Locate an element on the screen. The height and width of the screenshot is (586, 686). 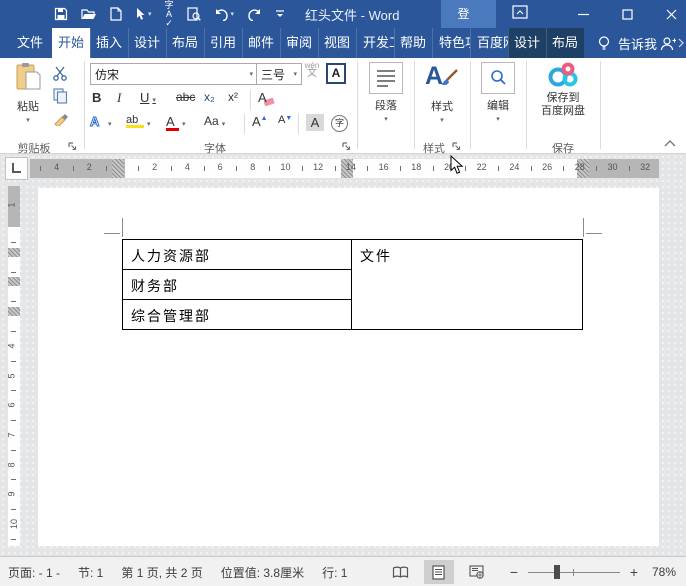
tab-design: 设计 is located at coordinates (147, 43).